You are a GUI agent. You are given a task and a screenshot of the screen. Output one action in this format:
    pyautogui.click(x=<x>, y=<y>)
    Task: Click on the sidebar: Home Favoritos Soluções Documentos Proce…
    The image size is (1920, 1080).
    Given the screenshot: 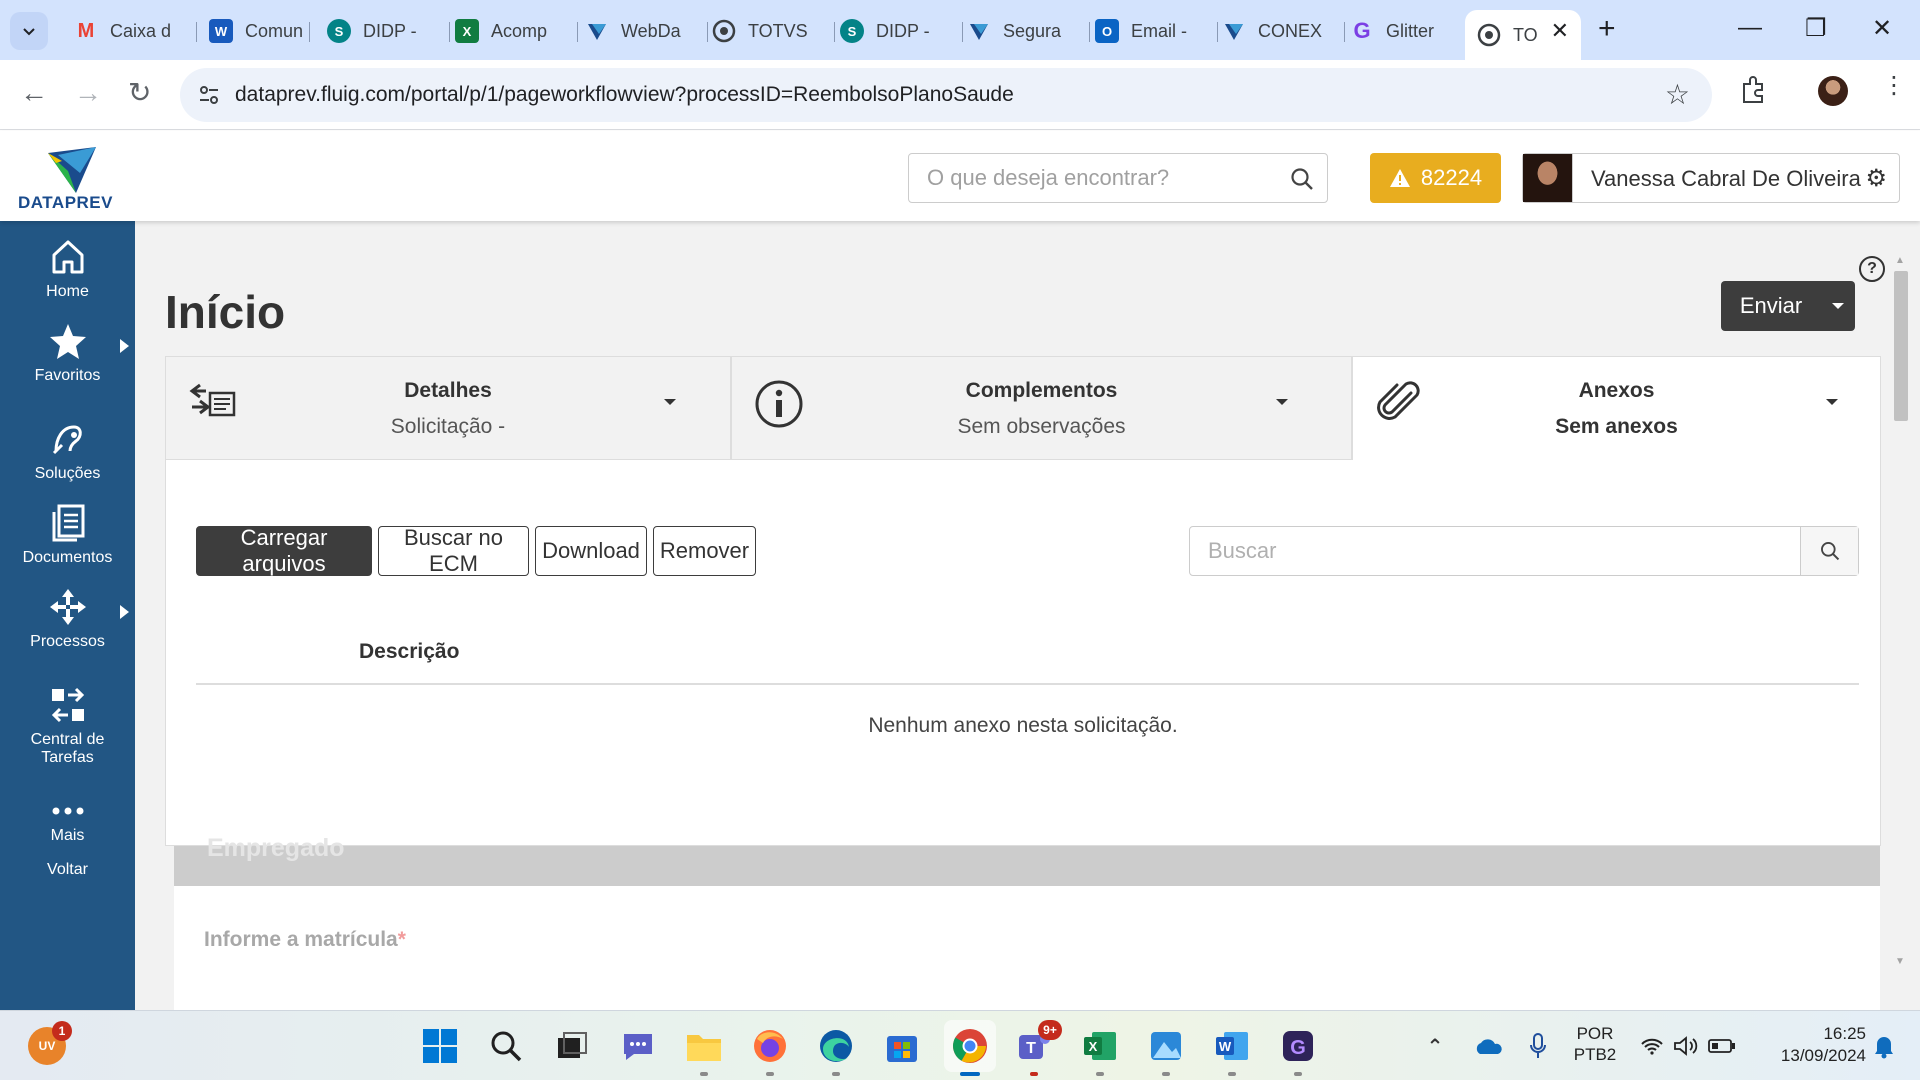 What is the action you would take?
    pyautogui.click(x=67, y=615)
    